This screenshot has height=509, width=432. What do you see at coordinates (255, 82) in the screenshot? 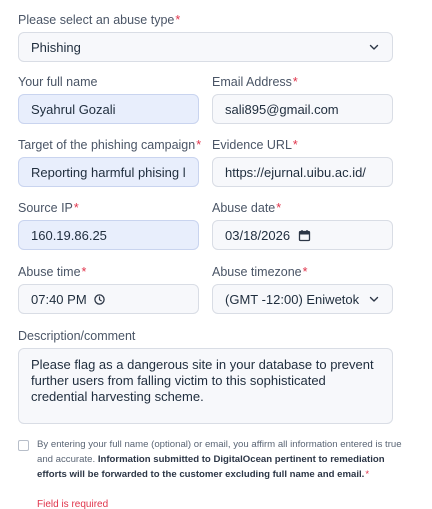
I see `email-label: Email Address*` at bounding box center [255, 82].